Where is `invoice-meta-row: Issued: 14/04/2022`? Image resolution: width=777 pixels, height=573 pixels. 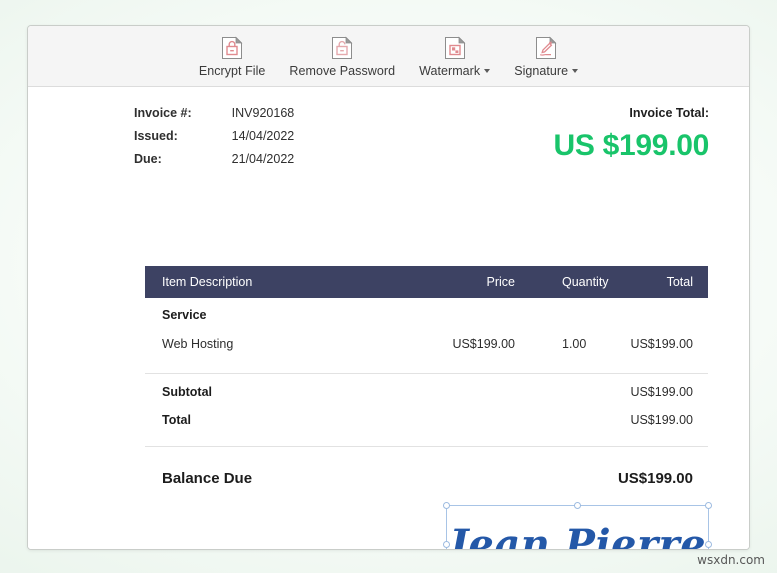 invoice-meta-row: Issued: 14/04/2022 is located at coordinates (214, 140).